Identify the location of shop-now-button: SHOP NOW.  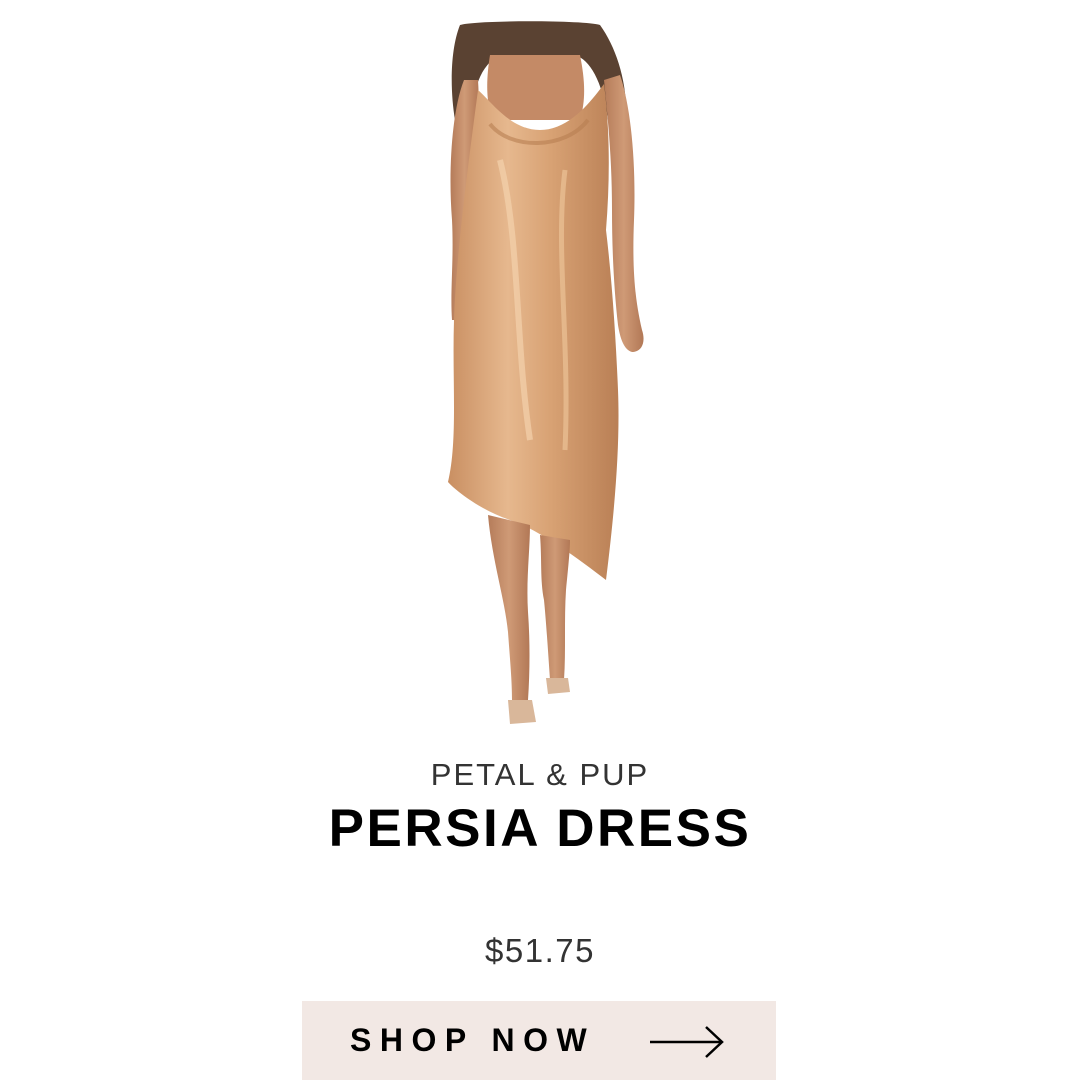
(539, 1040).